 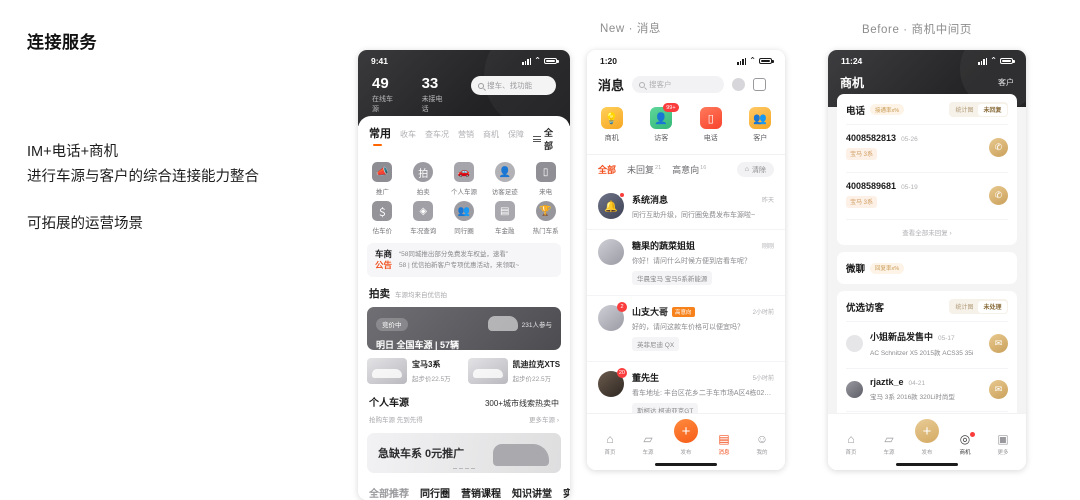 I want to click on announcement-tag: 车商 公告, so click(x=384, y=260).